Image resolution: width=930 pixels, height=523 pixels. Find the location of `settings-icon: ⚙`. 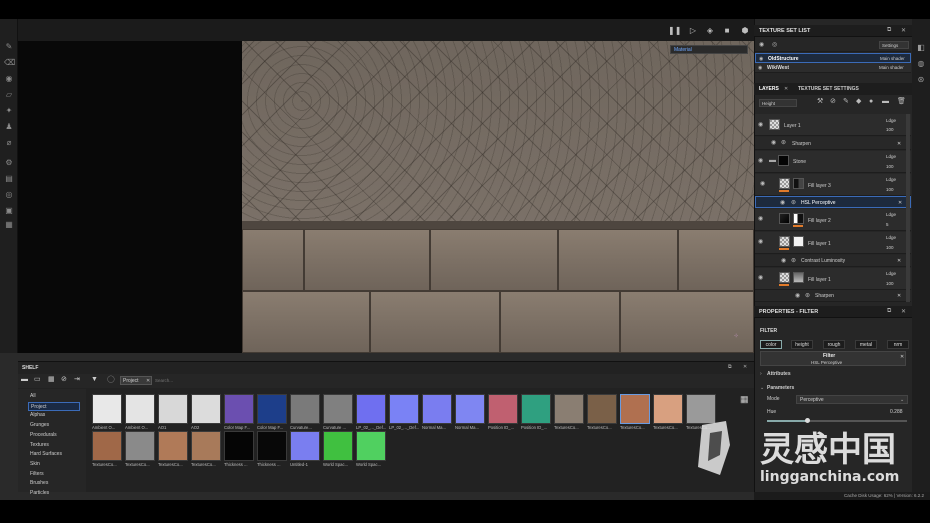

settings-icon: ⚙ is located at coordinates (9, 163).